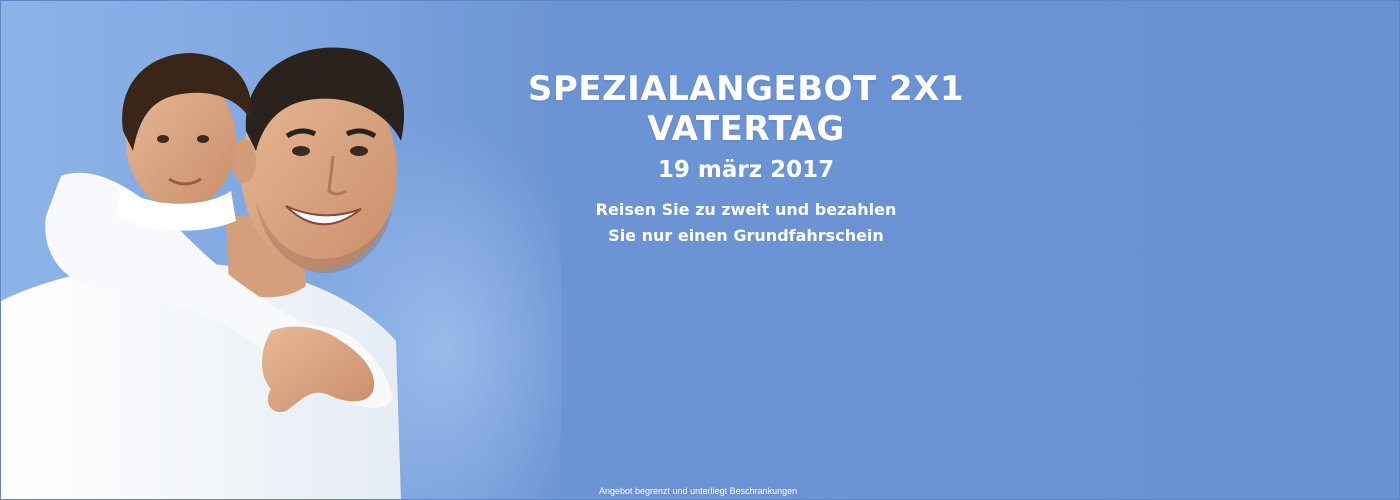 The height and width of the screenshot is (500, 1400). What do you see at coordinates (746, 89) in the screenshot?
I see `offer-title: SPEZIALANGEBOT 2X1` at bounding box center [746, 89].